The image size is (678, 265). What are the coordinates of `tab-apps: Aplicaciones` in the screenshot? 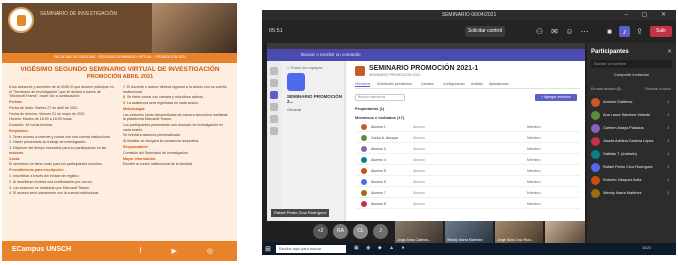 It's located at (499, 84).